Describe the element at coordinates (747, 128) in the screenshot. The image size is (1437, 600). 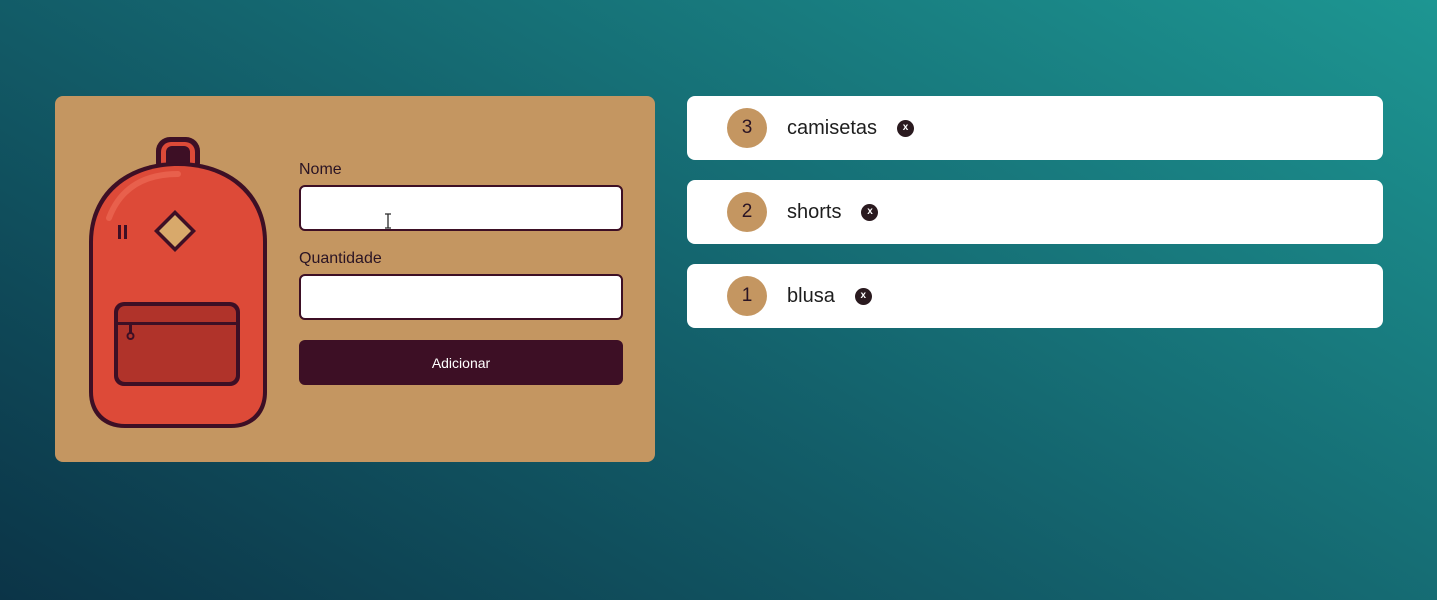
I see `quantity-badge: 3` at that location.